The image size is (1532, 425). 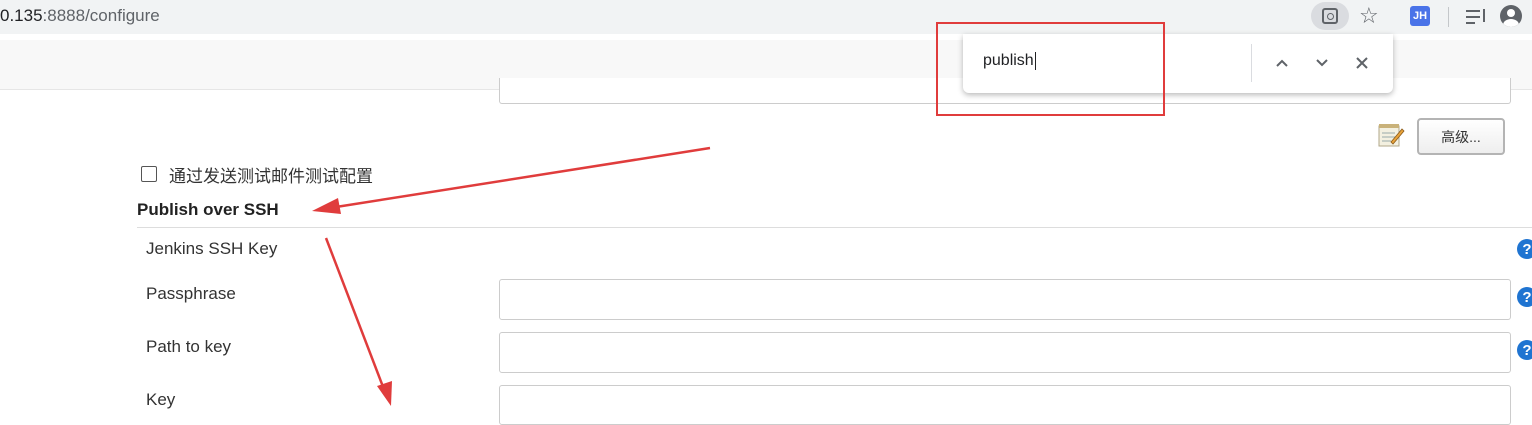 What do you see at coordinates (766, 17) in the screenshot?
I see `browser-toolbar: 0.135:8888/configure ☆ JH` at bounding box center [766, 17].